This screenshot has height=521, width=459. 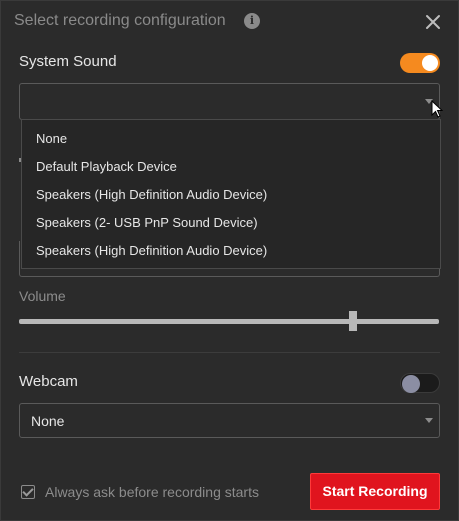 I want to click on mouse-pointer-icon, so click(x=438, y=109).